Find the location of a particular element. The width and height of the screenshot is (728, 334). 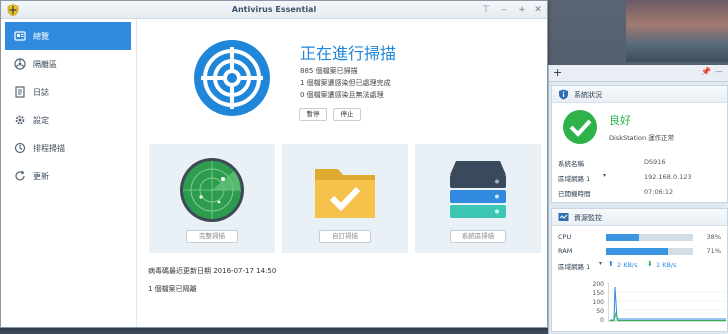

upload-speed: 2 KB/s is located at coordinates (627, 265).